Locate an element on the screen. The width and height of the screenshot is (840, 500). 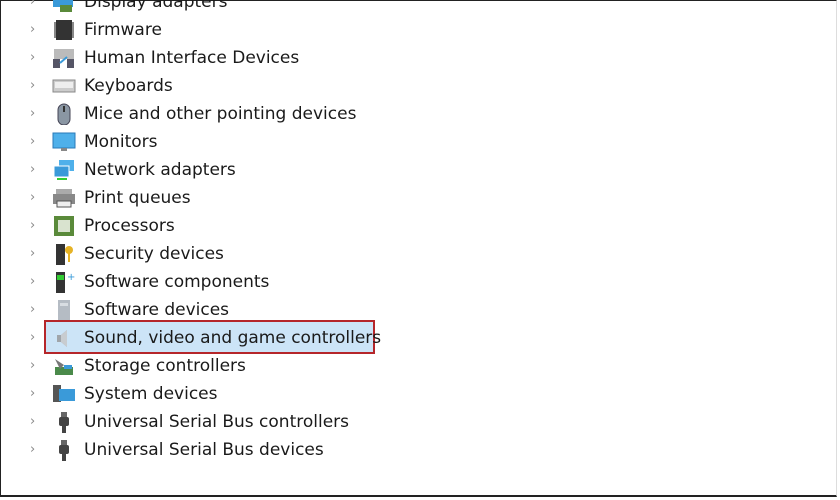
tree-item-label: Print queues is located at coordinates (137, 198).